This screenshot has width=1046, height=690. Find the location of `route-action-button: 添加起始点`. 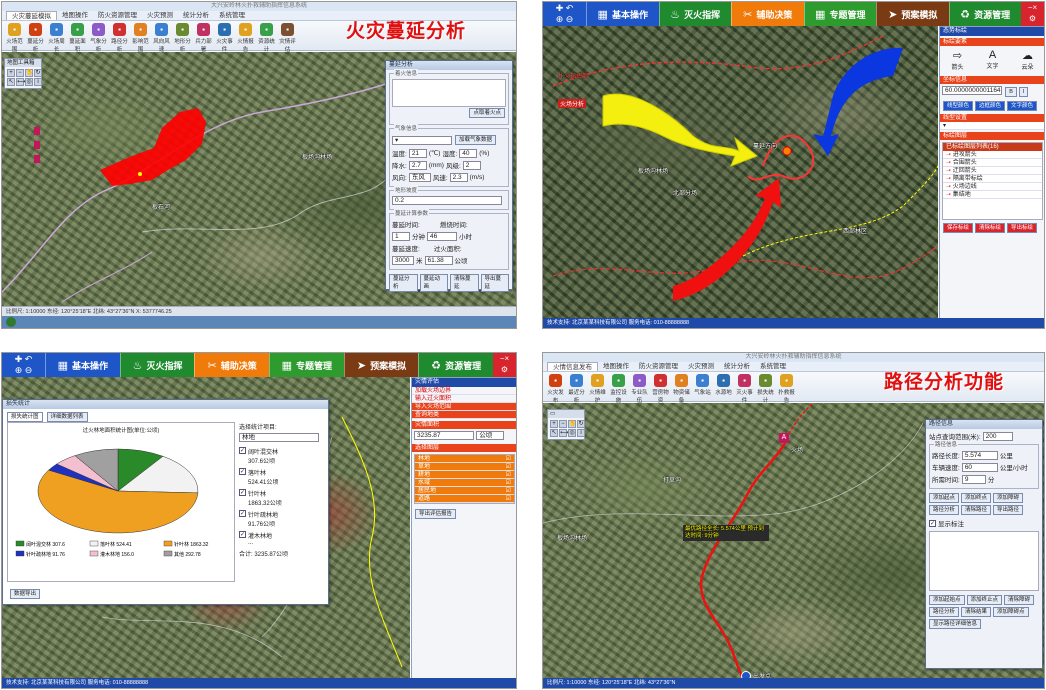

route-action-button: 添加起始点 is located at coordinates (947, 600).